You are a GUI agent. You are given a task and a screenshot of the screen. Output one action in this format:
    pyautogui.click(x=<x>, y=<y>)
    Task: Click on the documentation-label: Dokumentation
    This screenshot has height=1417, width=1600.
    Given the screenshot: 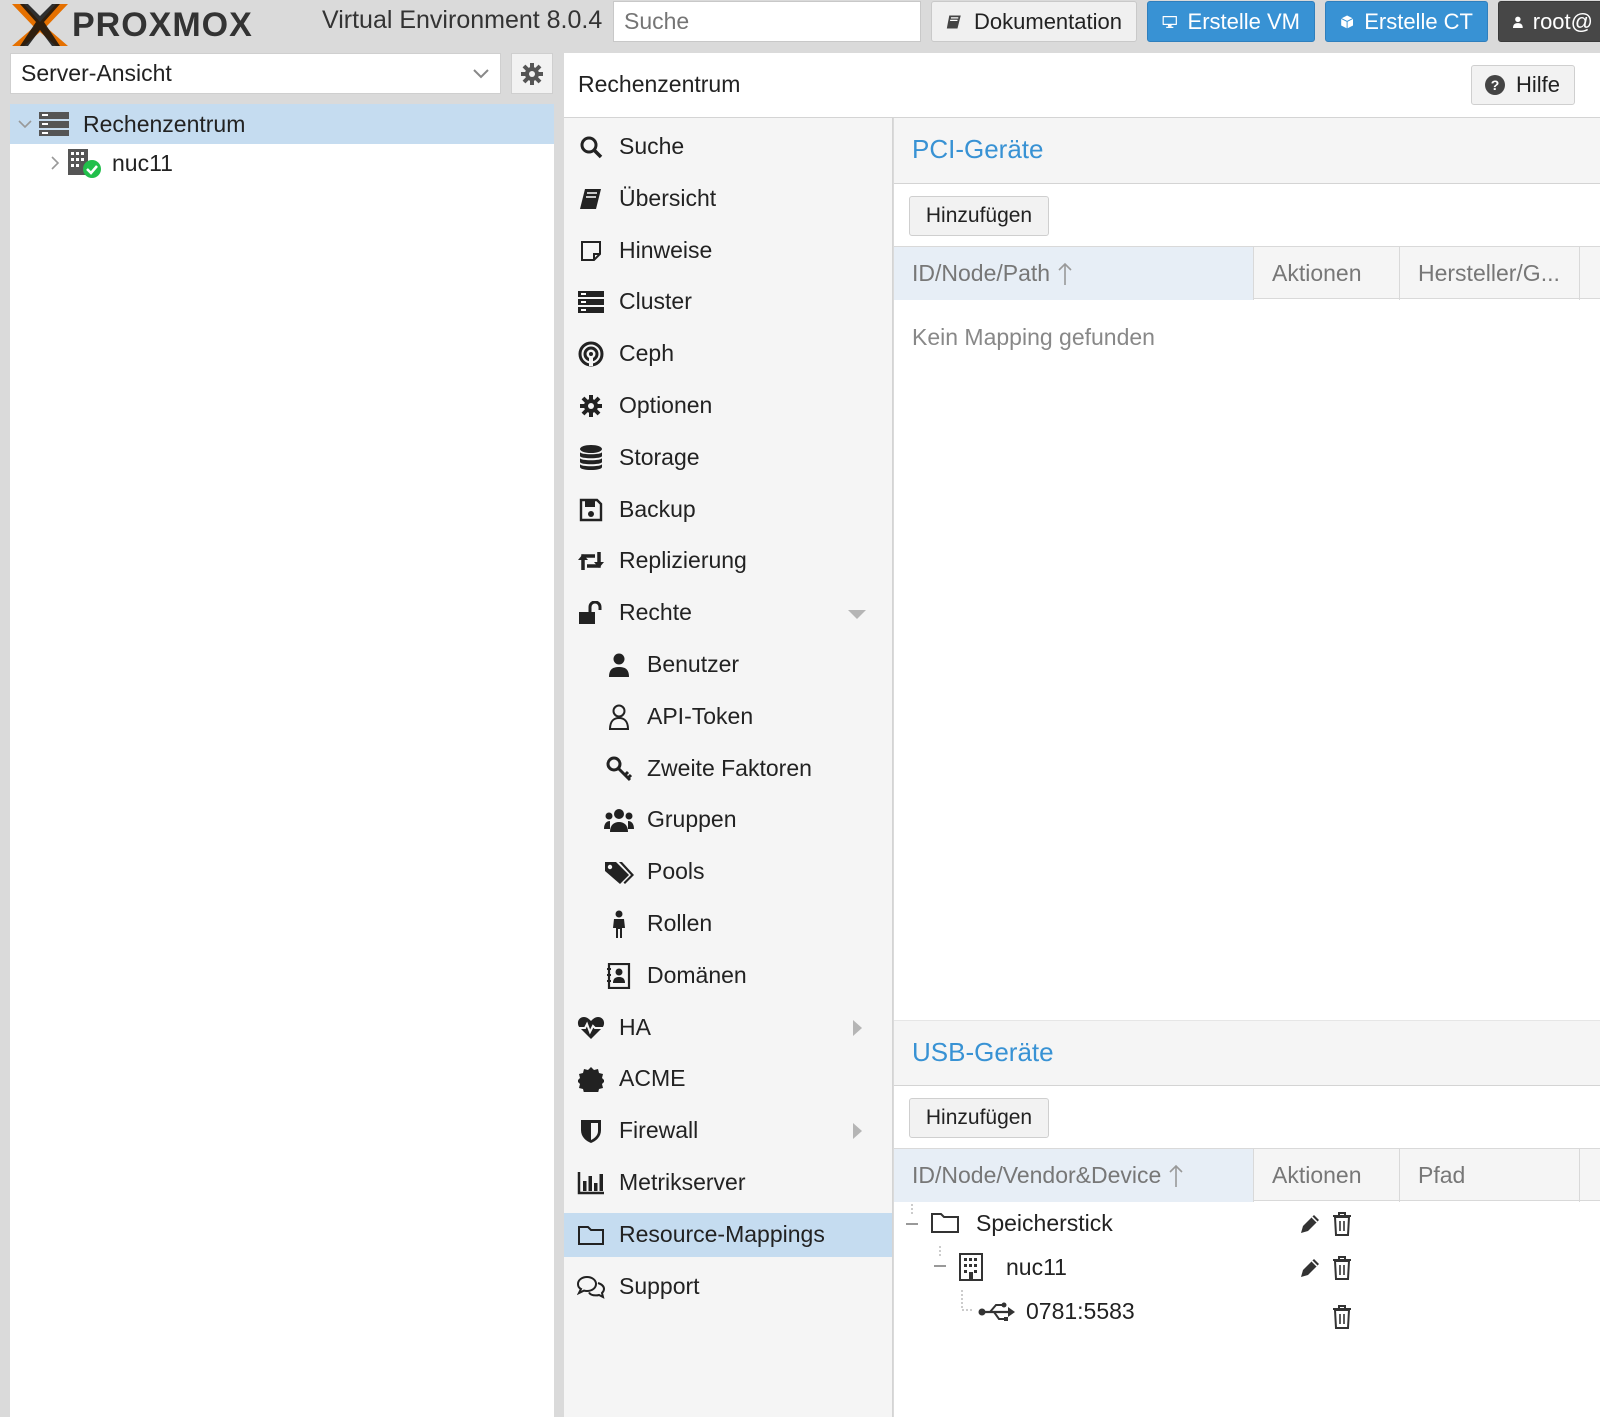 What is the action you would take?
    pyautogui.click(x=1048, y=21)
    